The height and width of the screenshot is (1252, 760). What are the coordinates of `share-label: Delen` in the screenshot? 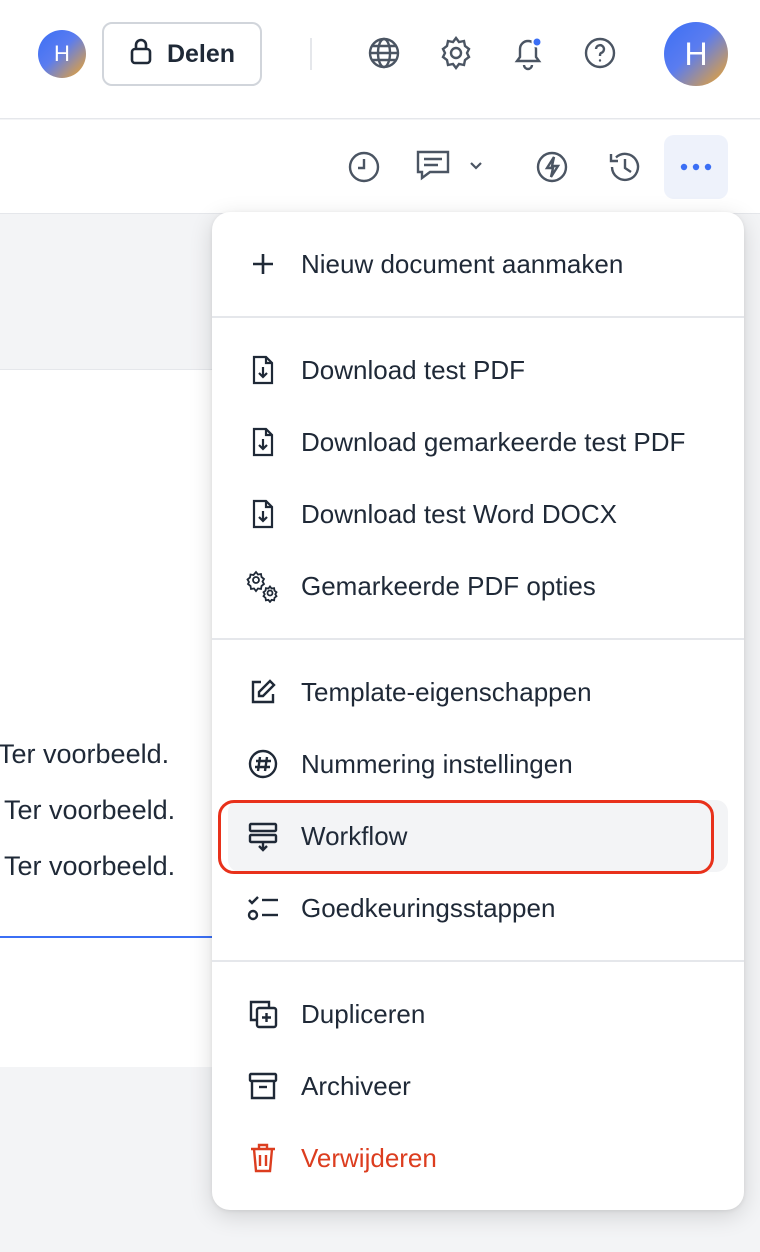 It's located at (201, 53).